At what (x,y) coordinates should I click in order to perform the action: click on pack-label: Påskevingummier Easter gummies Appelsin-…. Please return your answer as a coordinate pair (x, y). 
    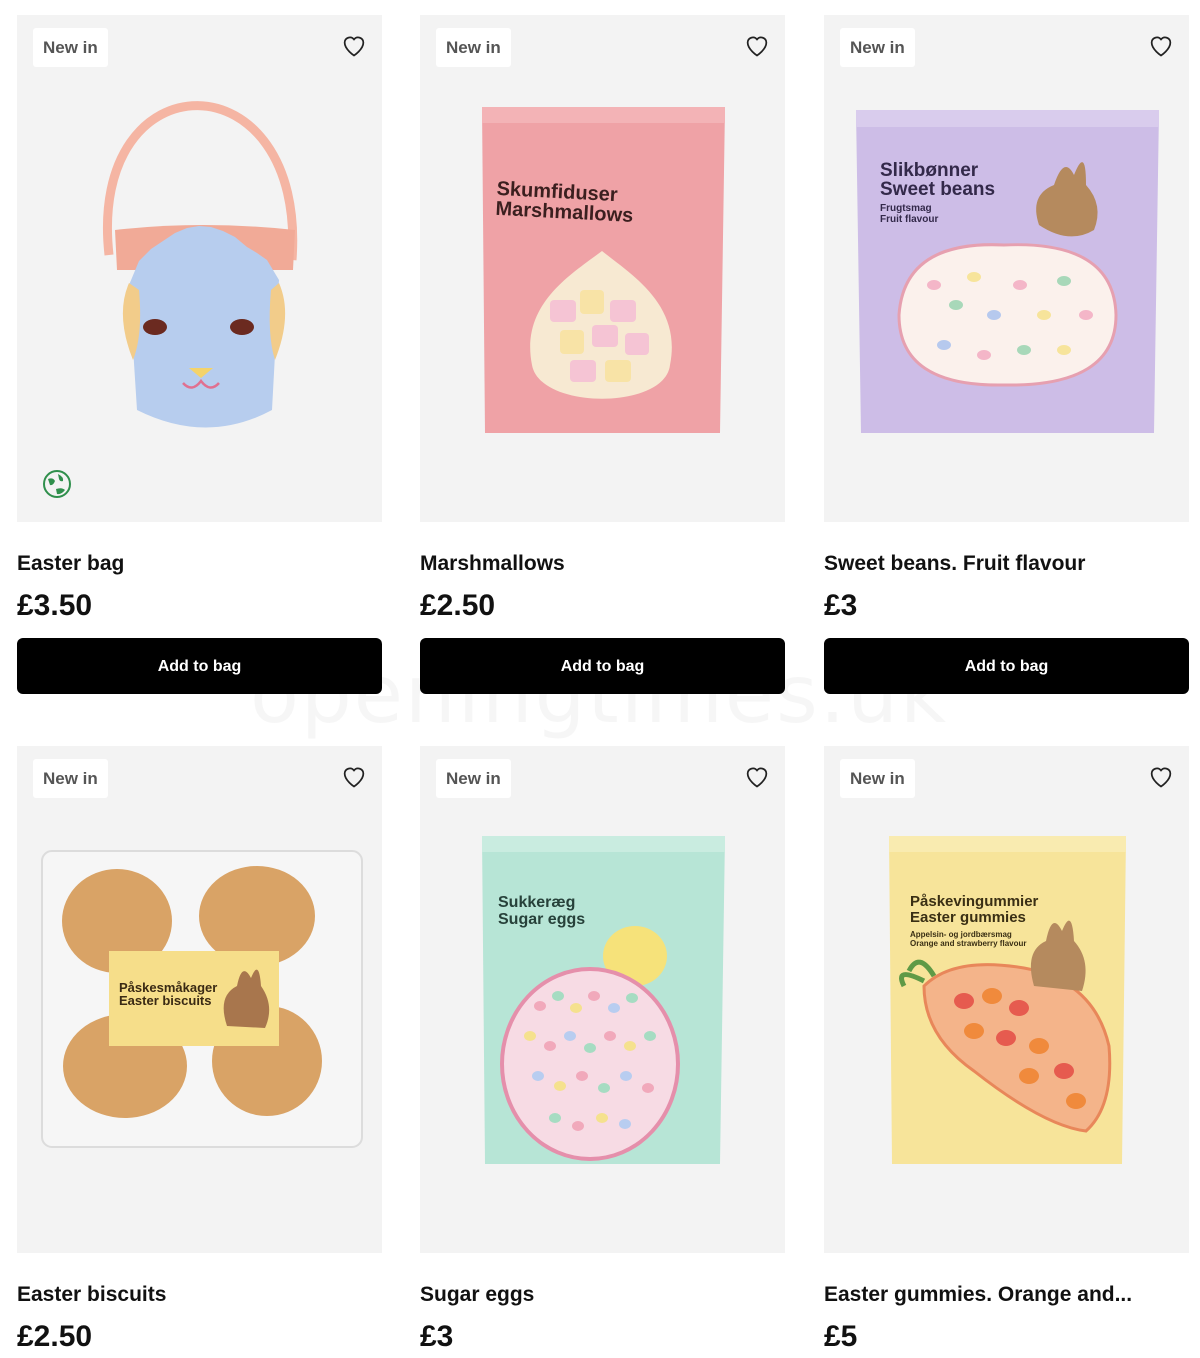
    Looking at the image, I should click on (985, 921).